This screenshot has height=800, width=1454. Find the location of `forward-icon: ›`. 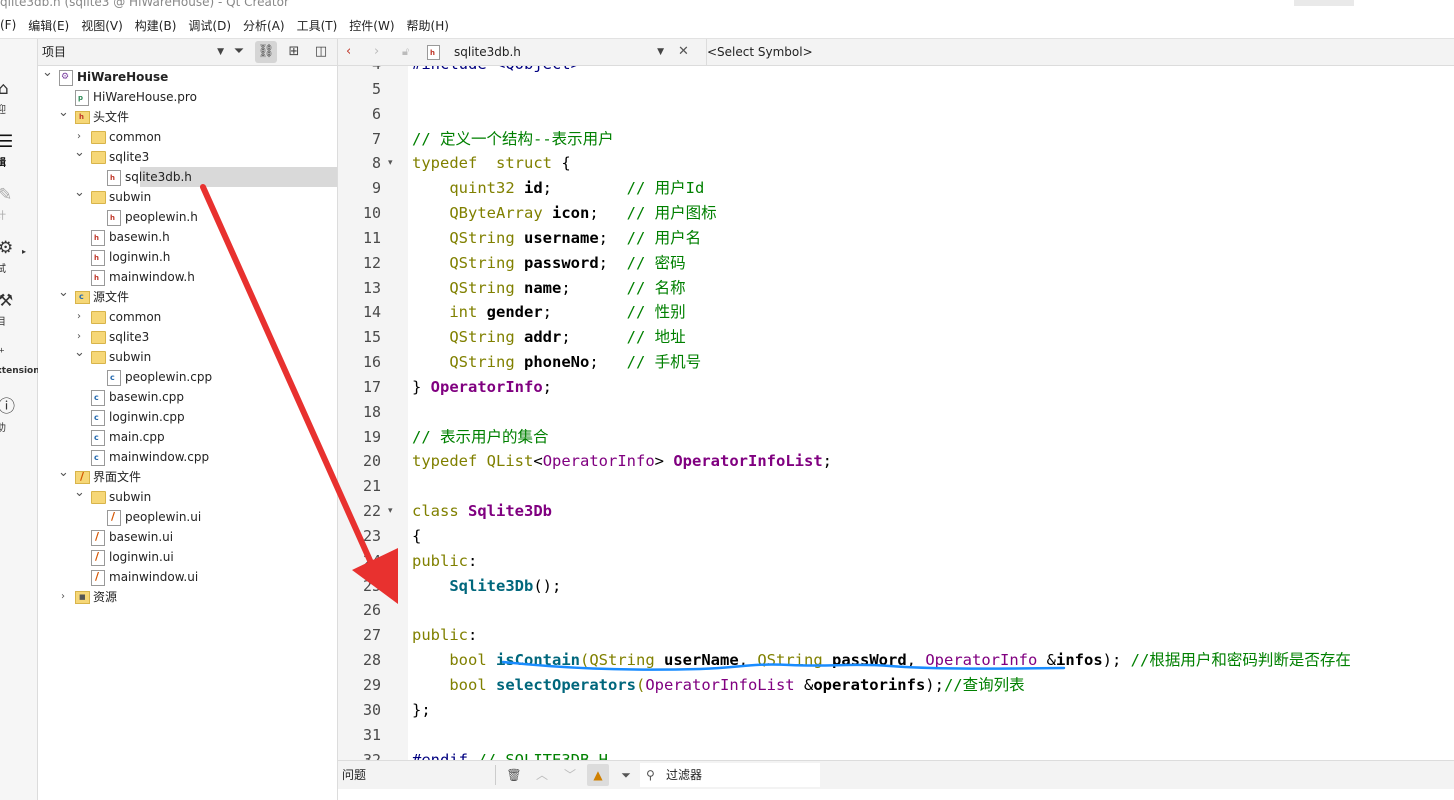

forward-icon: › is located at coordinates (376, 52).